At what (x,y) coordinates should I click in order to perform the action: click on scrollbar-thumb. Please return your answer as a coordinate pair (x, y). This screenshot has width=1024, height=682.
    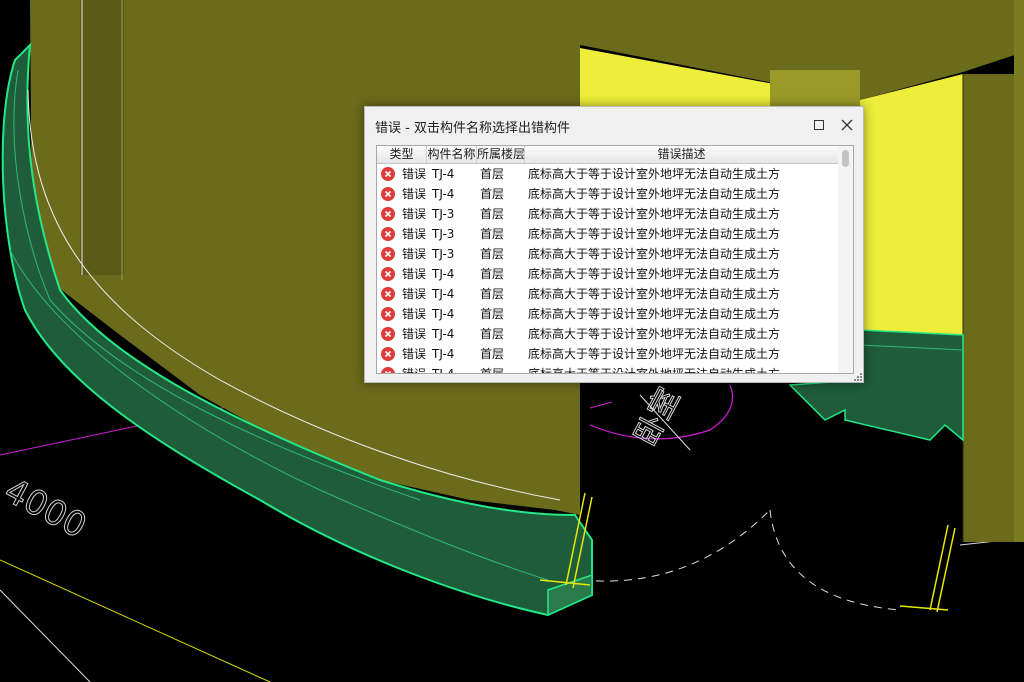
    Looking at the image, I should click on (845, 158).